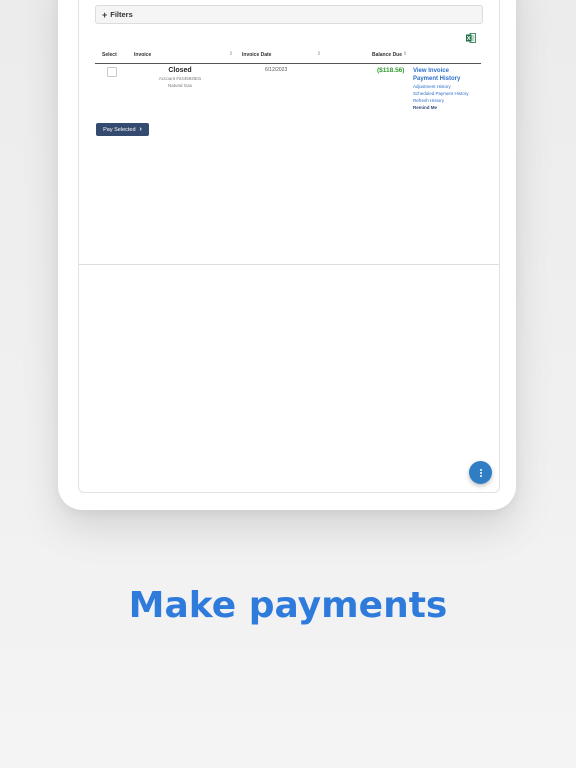 The image size is (576, 768). I want to click on invoice-date: 6/12/2023, so click(276, 70).